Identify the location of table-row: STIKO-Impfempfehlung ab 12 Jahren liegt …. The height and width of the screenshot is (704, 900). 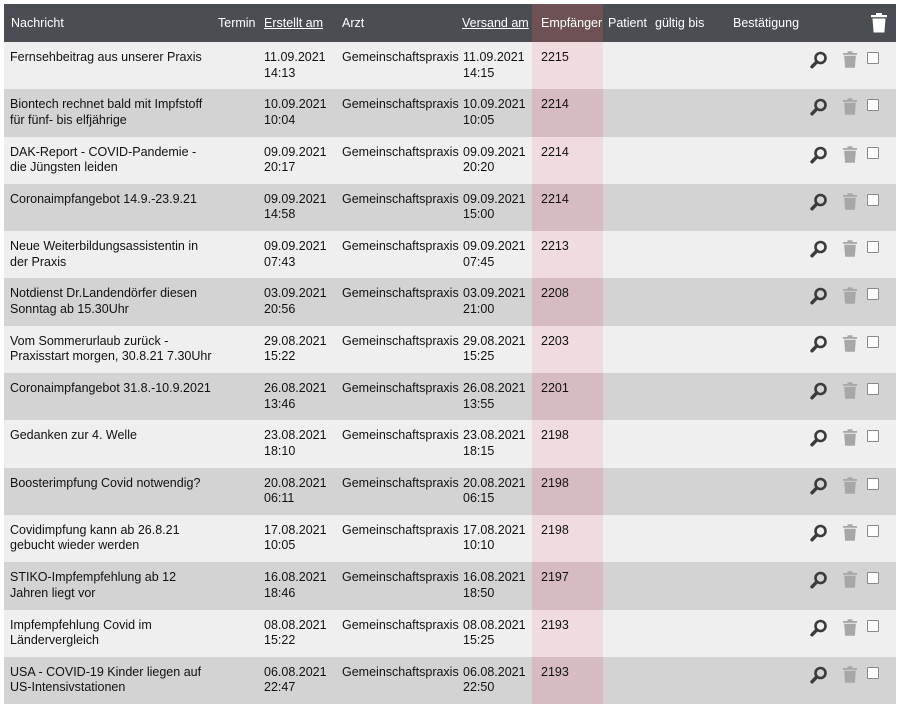
(450, 586).